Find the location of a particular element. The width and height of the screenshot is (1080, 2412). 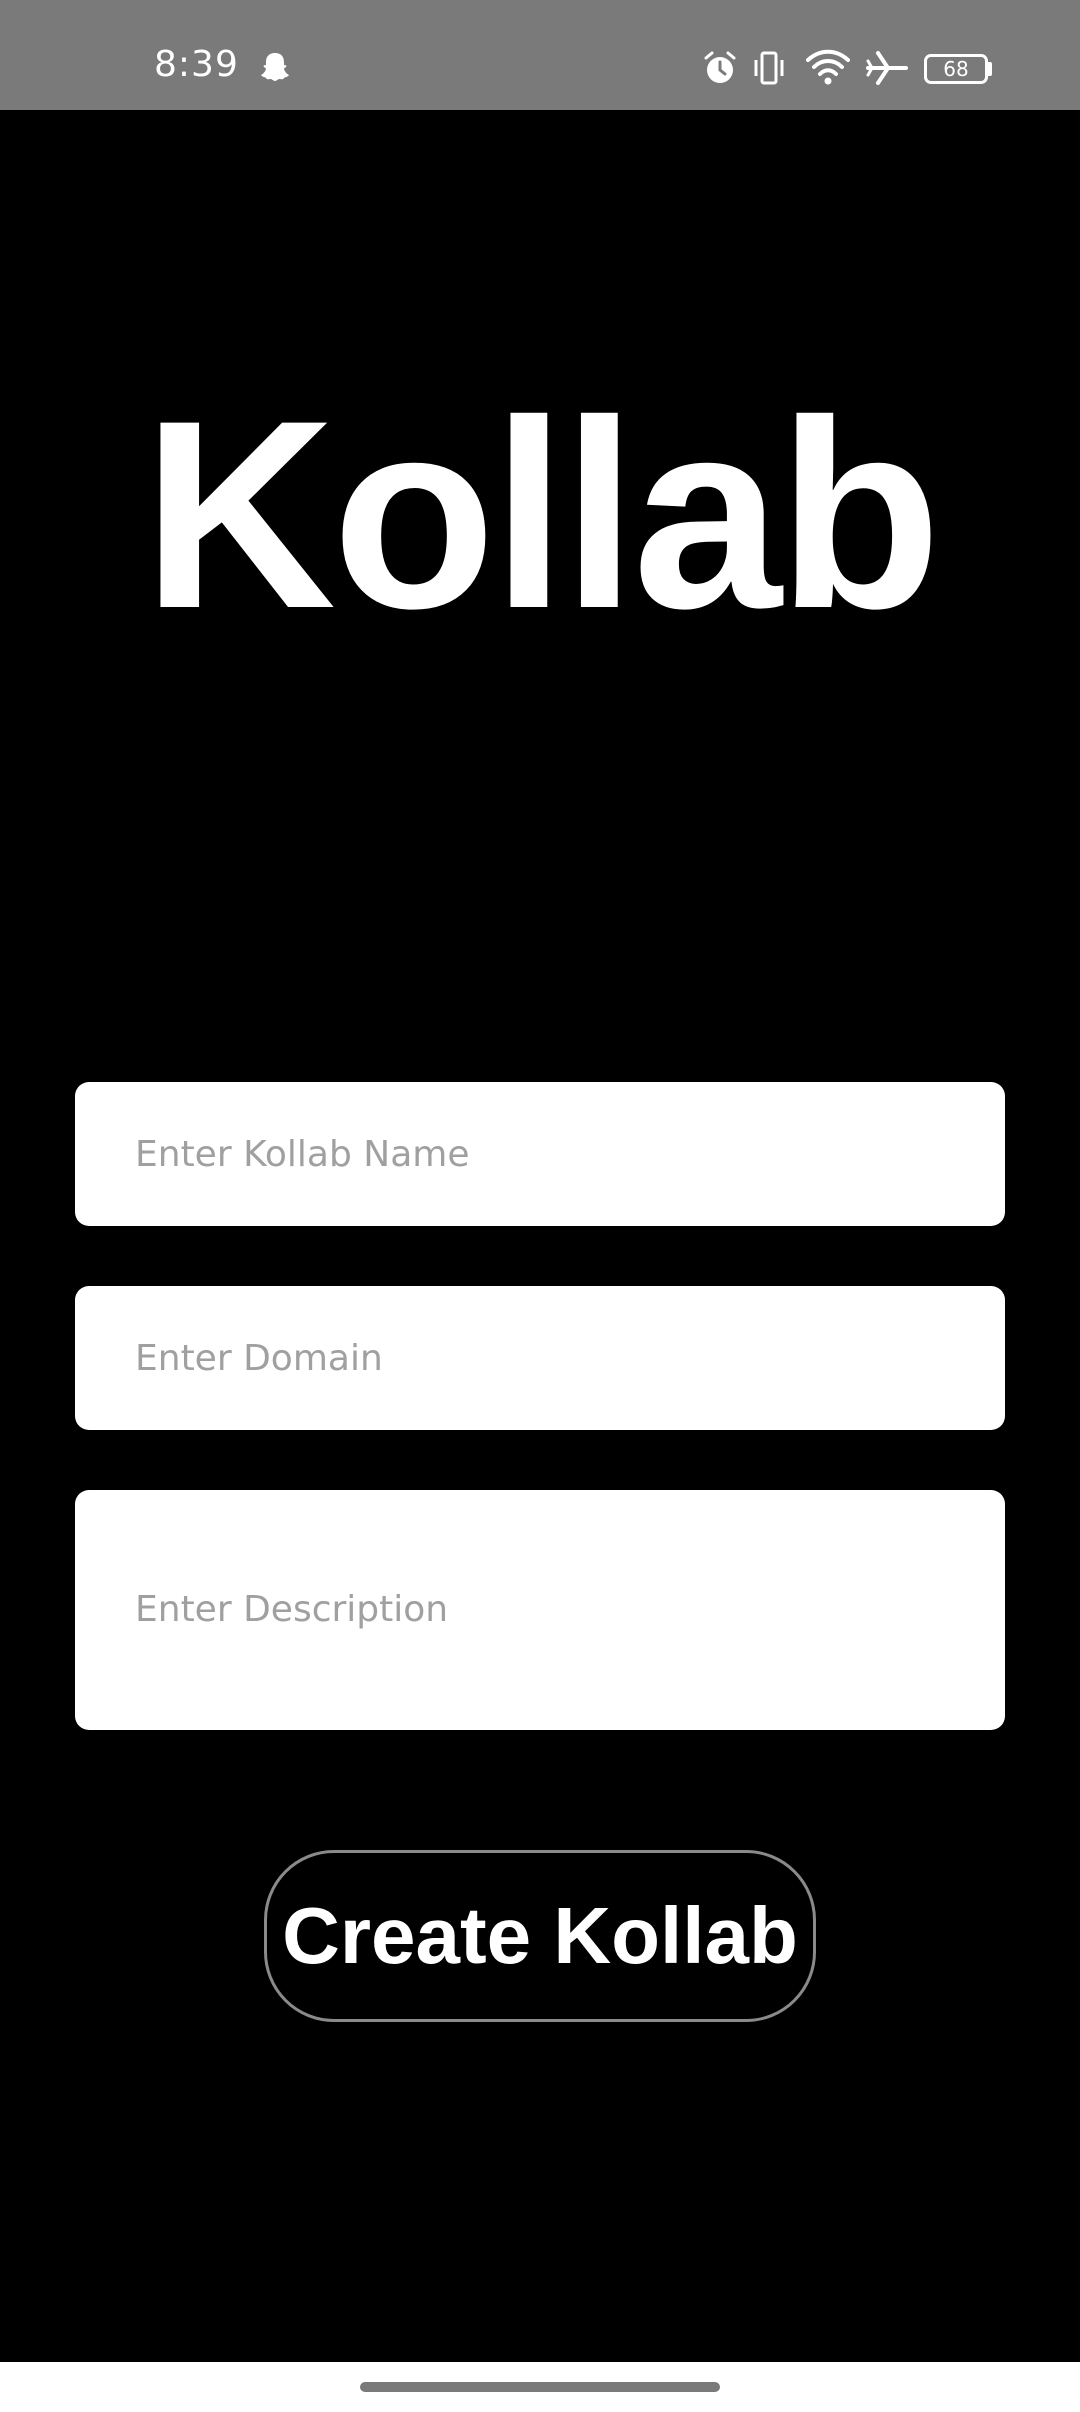

navigation-bar is located at coordinates (540, 2387).